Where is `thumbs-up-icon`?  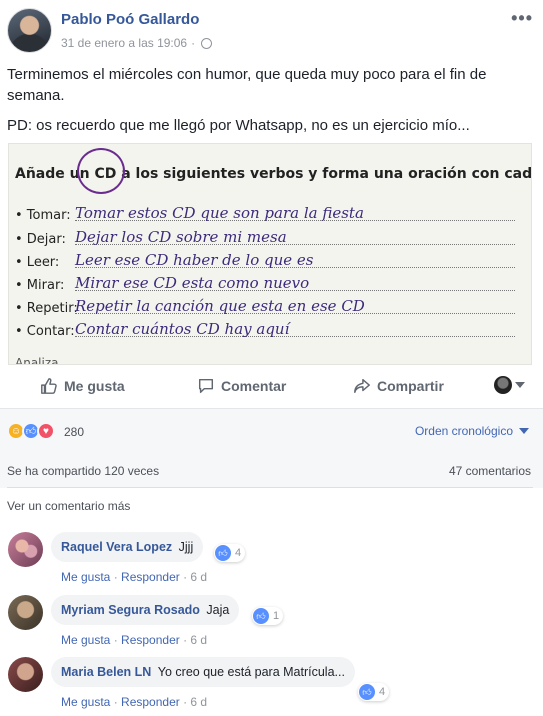 thumbs-up-icon is located at coordinates (49, 386).